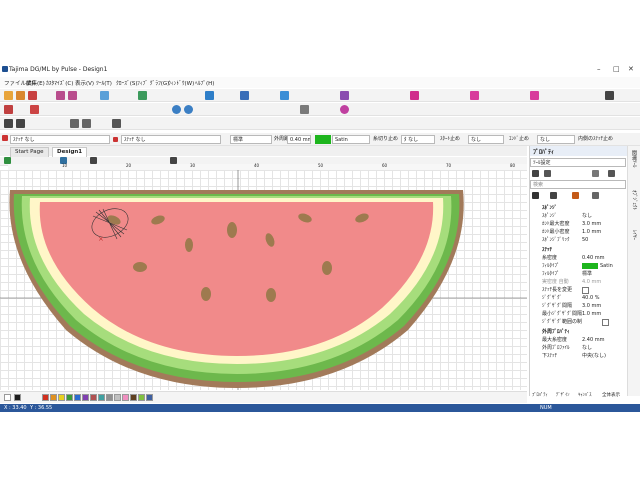 This screenshot has height=480, width=640. What do you see at coordinates (535, 173) in the screenshot?
I see `properties-icon` at bounding box center [535, 173].